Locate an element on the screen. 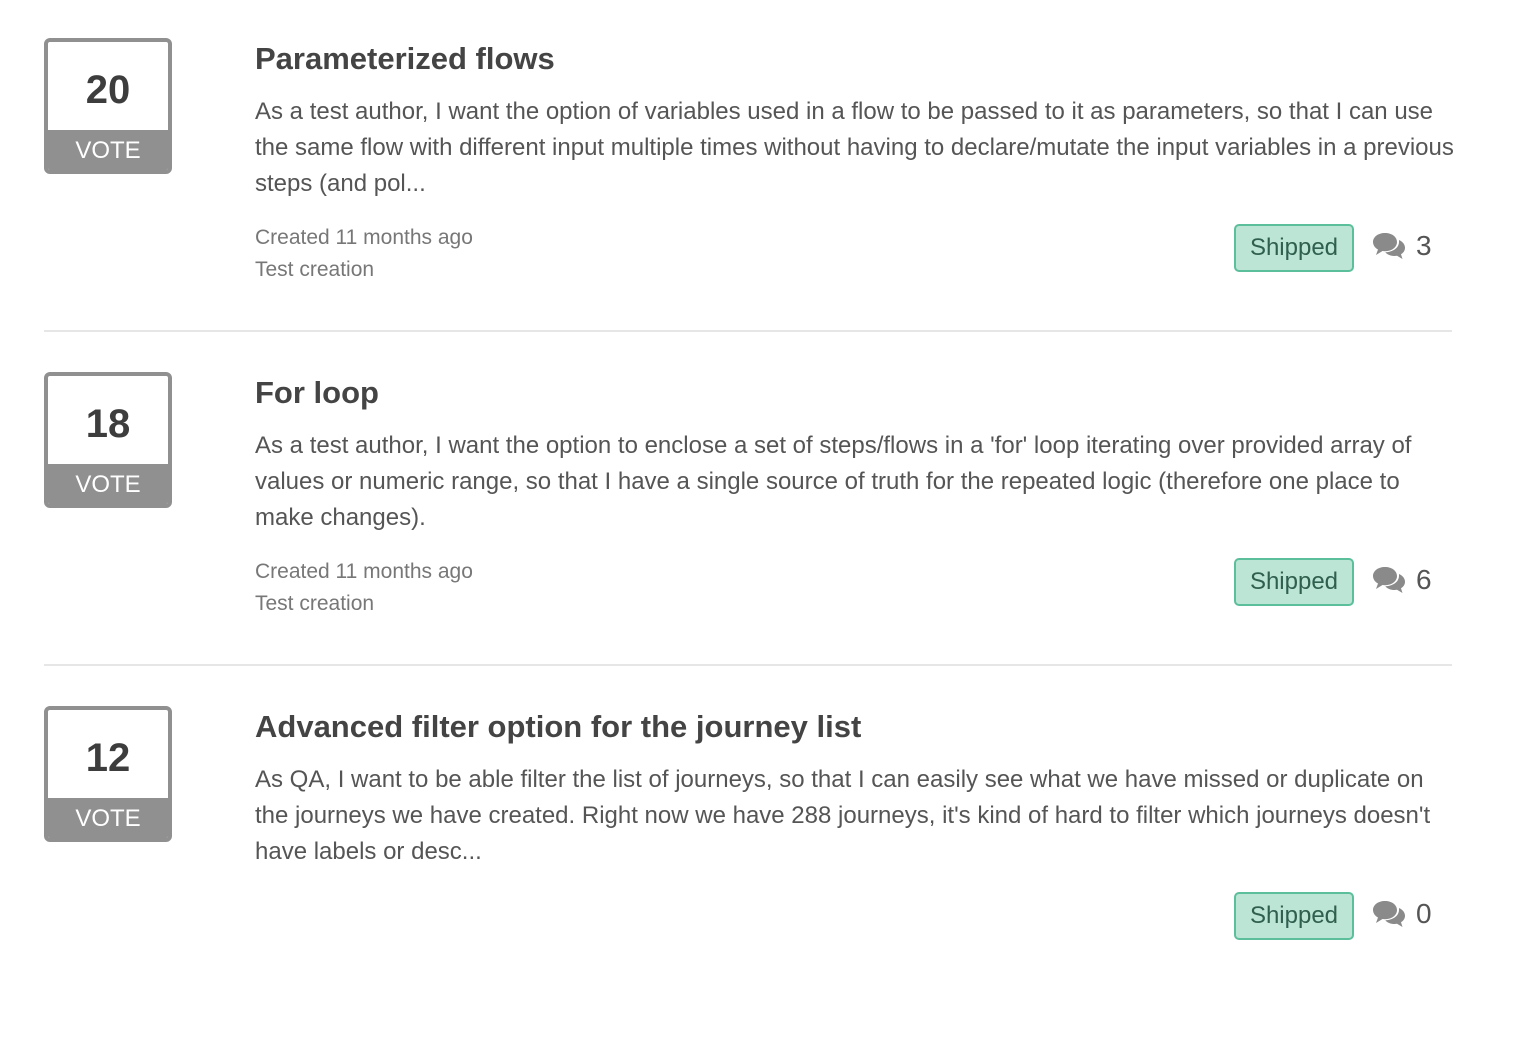 Image resolution: width=1530 pixels, height=1040 pixels. vote-count: 18 is located at coordinates (108, 424).